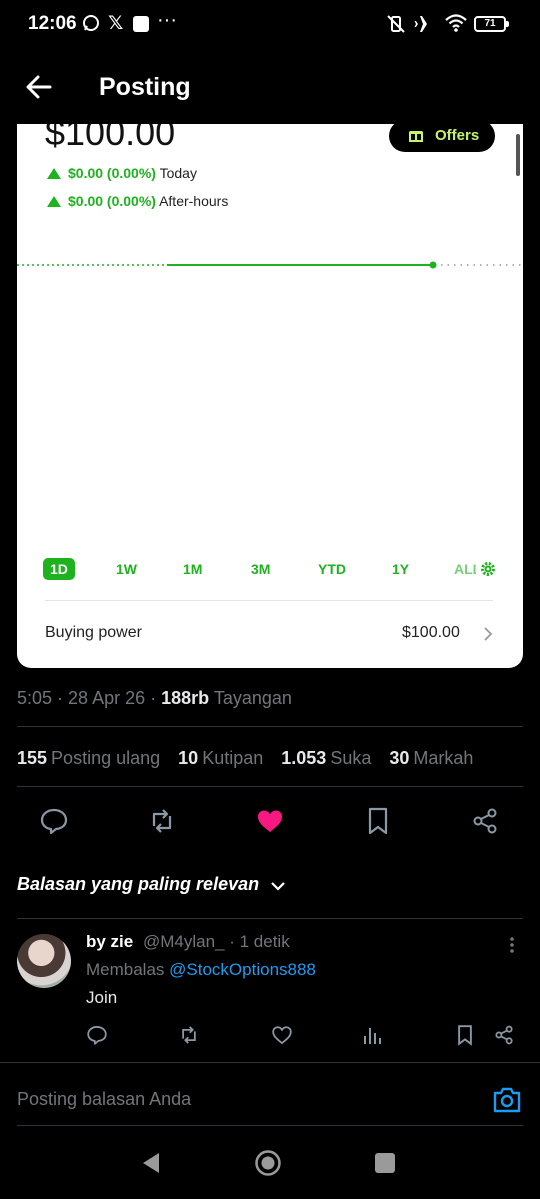 The width and height of the screenshot is (540, 1199). Describe the element at coordinates (465, 569) in the screenshot. I see `range-all: ALL` at that location.